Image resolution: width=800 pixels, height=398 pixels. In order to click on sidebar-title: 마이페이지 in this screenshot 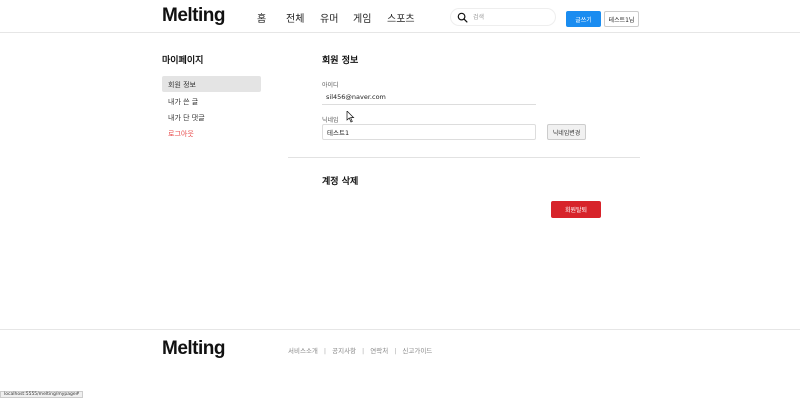, I will do `click(183, 61)`.